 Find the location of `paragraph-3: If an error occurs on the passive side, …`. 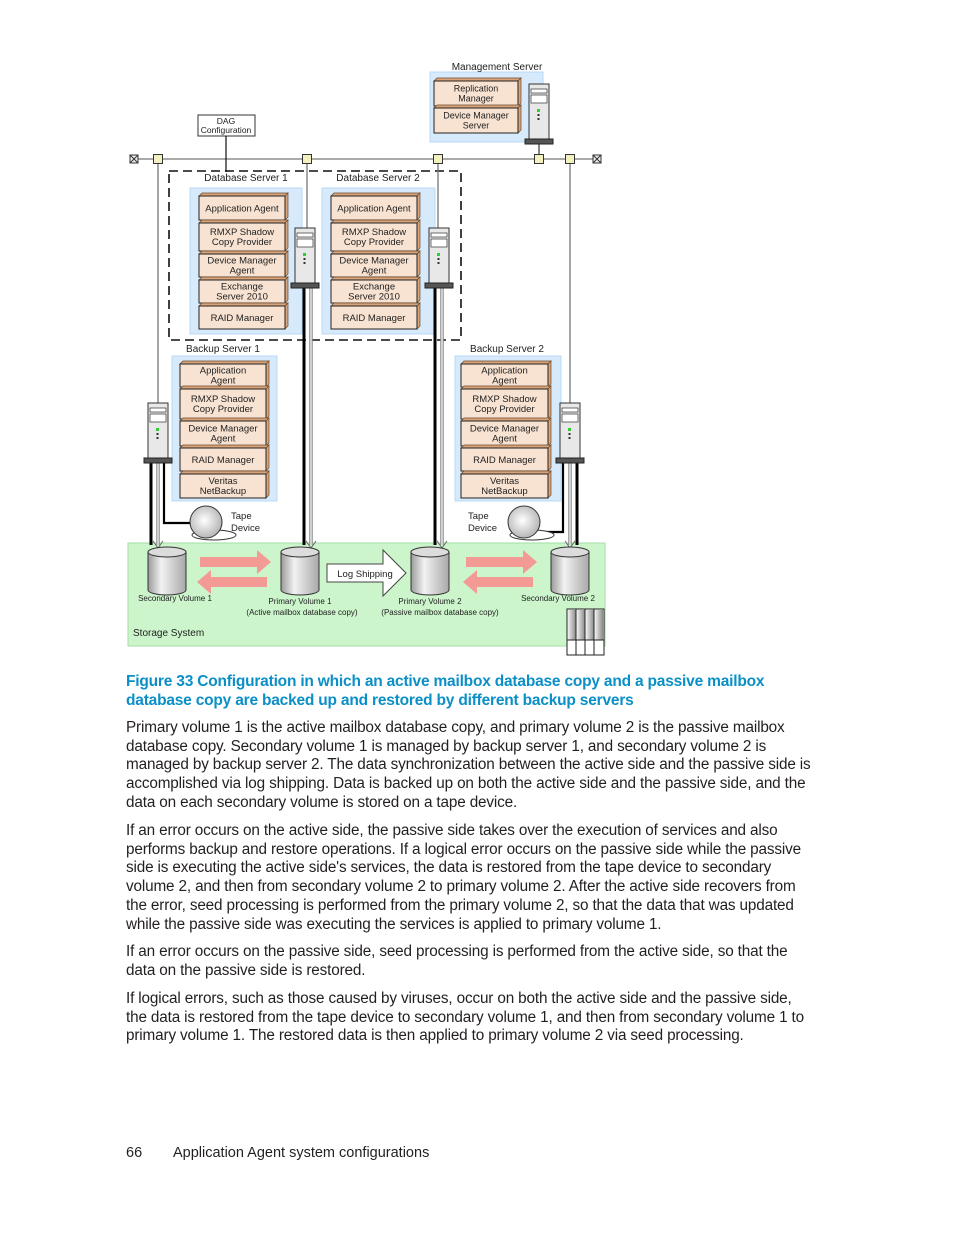

paragraph-3: If an error occurs on the passive side, … is located at coordinates (457, 961).